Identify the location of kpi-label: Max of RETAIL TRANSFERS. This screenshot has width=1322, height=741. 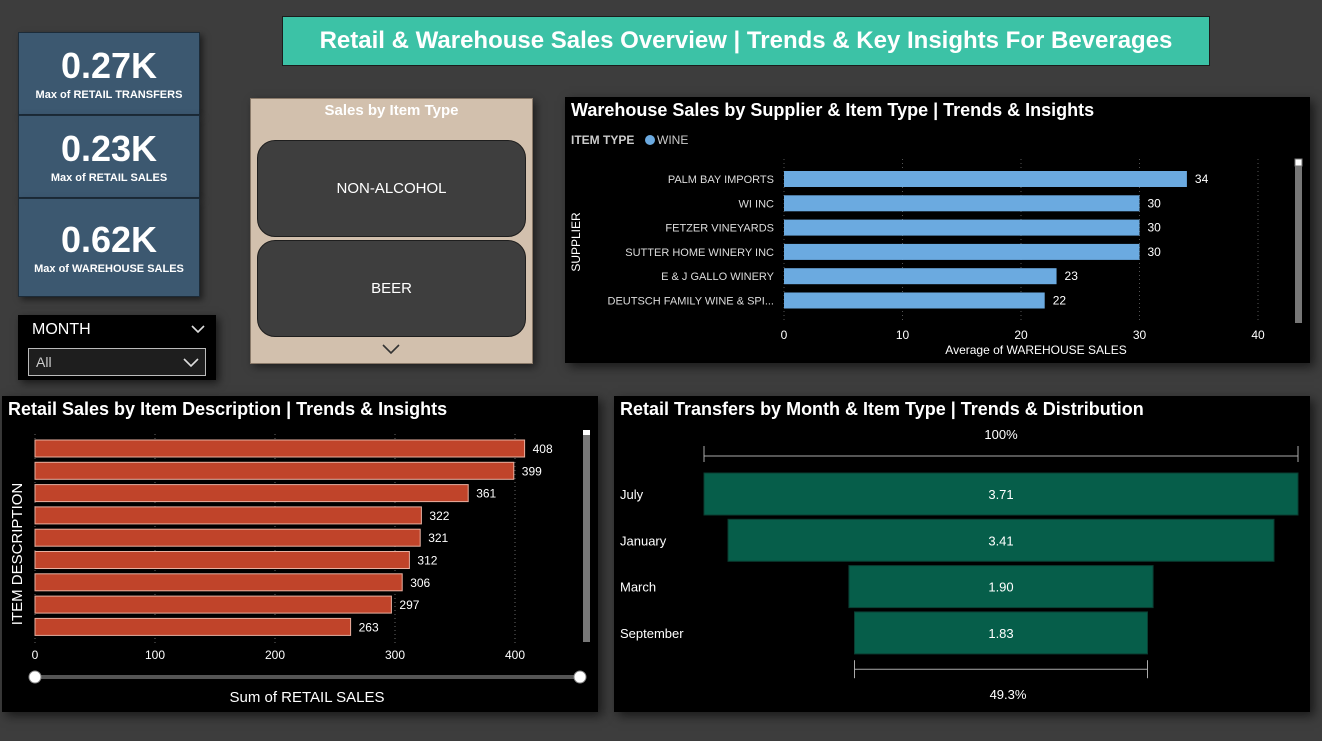
(109, 95).